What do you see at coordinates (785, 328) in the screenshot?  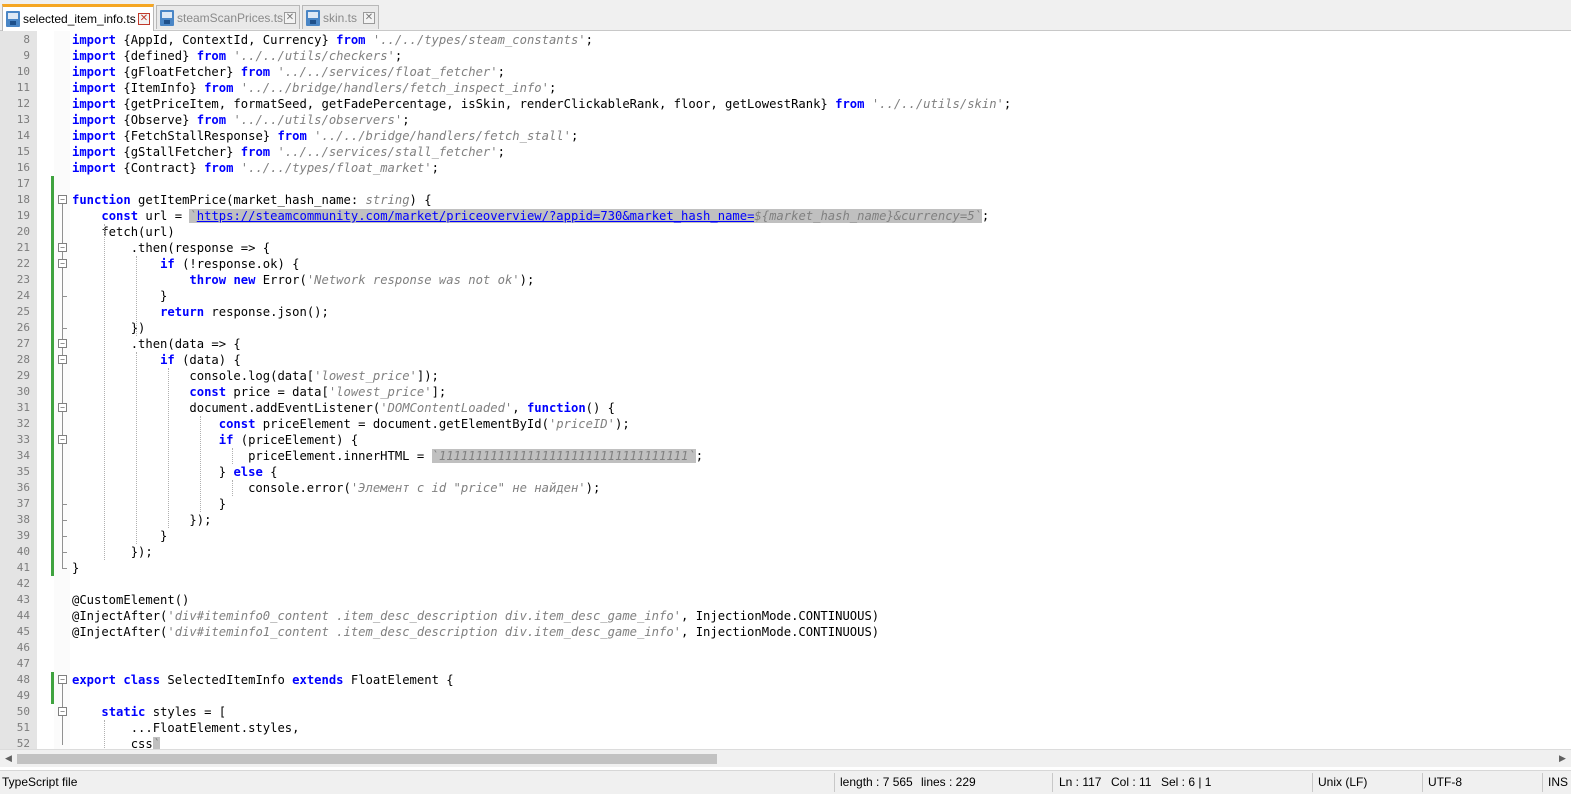 I see `code-line: 26 })` at bounding box center [785, 328].